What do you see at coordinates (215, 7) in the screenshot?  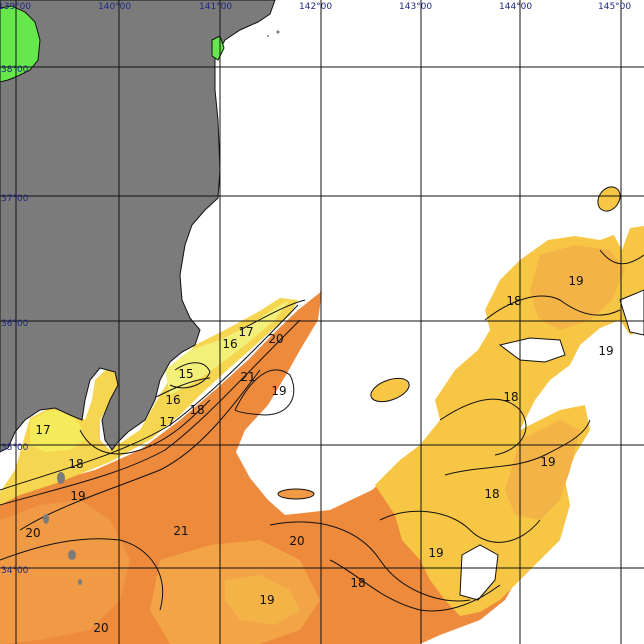 I see `longitude-label: 141°00` at bounding box center [215, 7].